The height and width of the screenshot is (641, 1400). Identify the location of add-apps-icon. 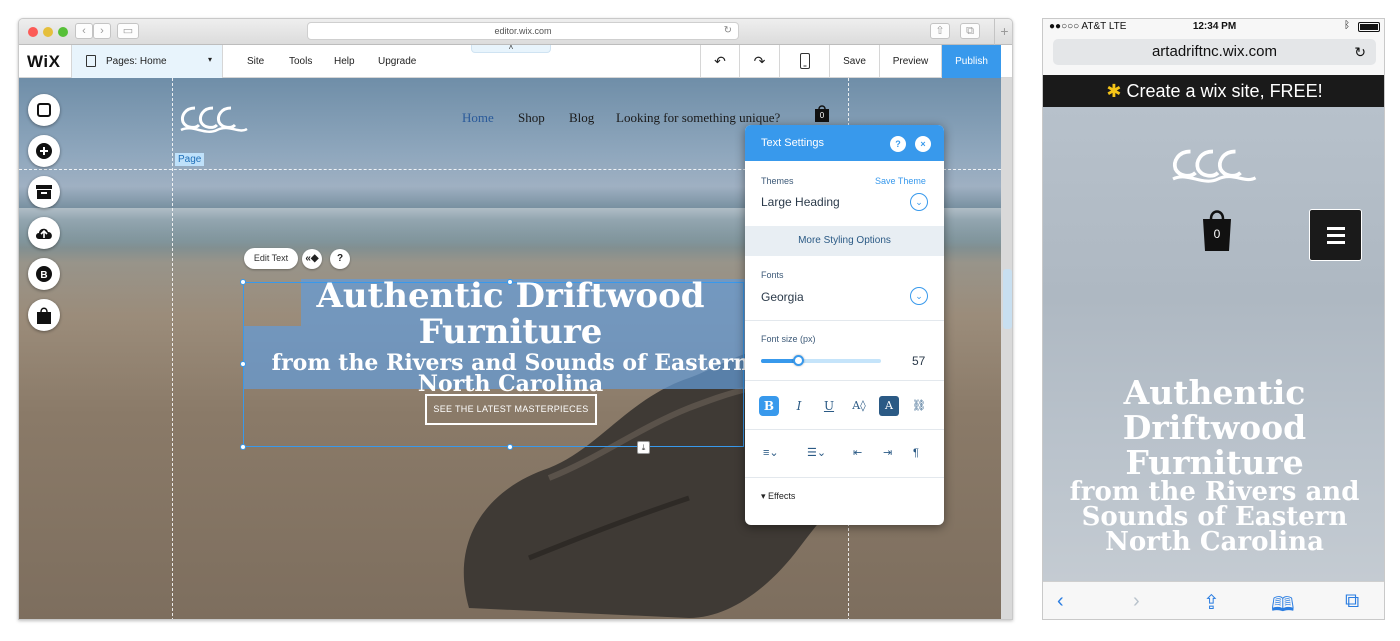
(44, 192).